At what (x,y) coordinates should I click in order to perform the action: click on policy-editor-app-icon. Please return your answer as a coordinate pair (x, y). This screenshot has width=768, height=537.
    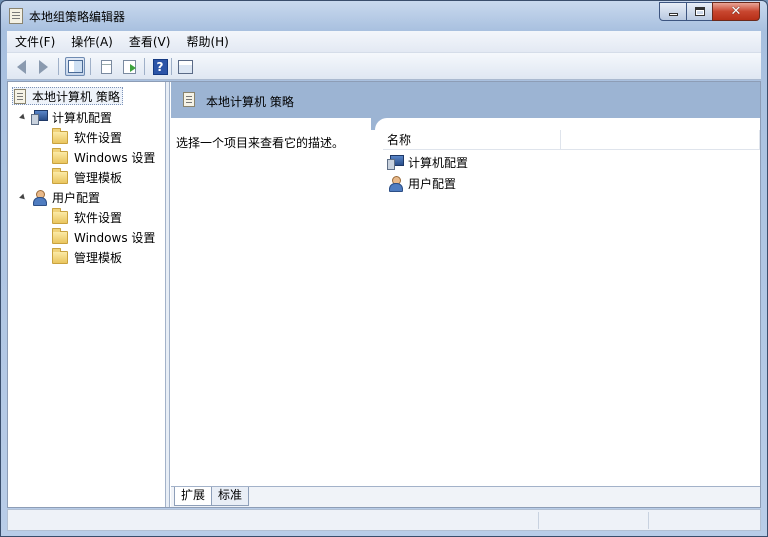
    Looking at the image, I should click on (16, 16).